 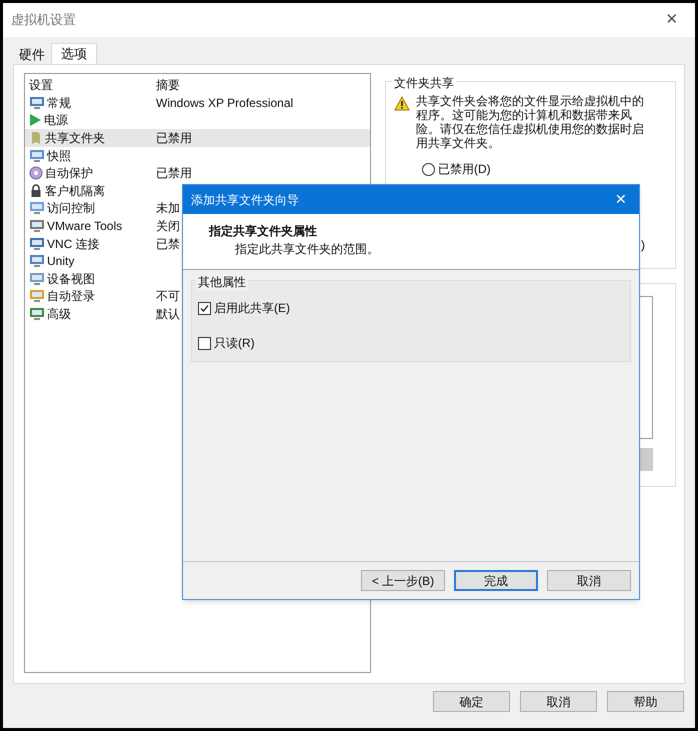 I want to click on setting-summary: 已禁, so click(x=168, y=244).